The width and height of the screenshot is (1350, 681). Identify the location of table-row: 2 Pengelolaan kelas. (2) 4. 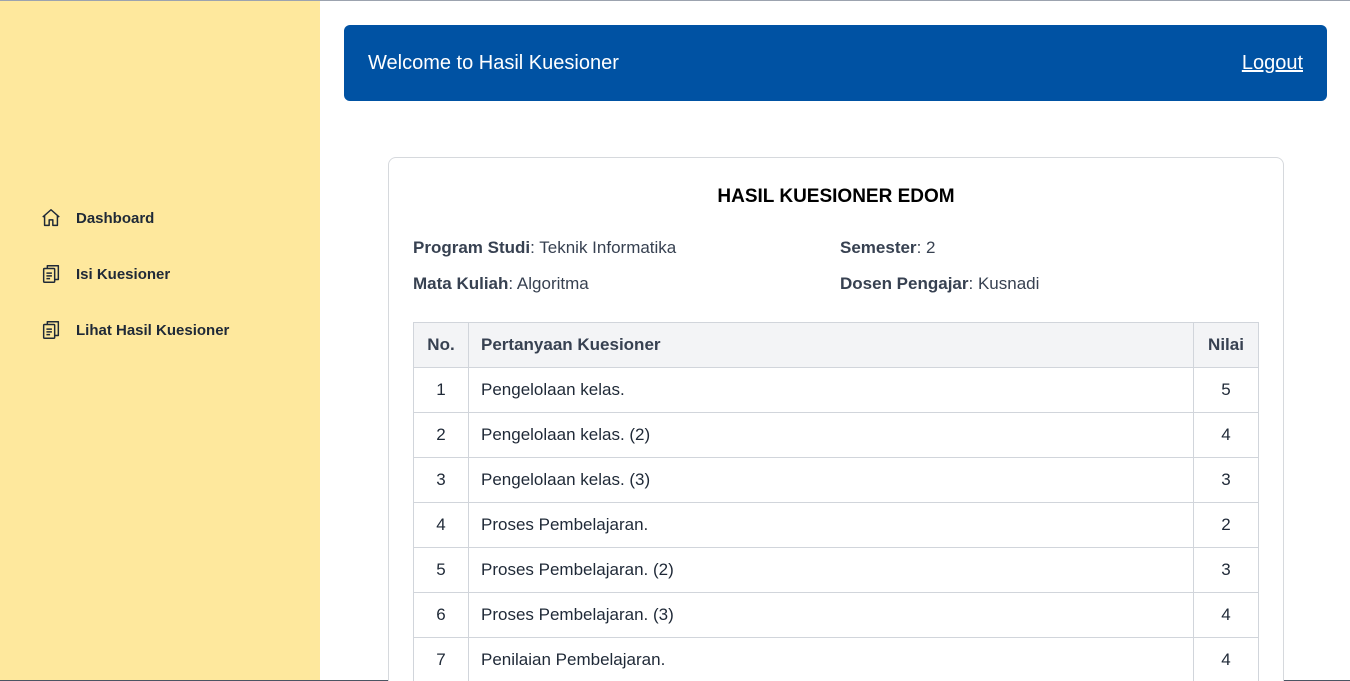
(836, 435).